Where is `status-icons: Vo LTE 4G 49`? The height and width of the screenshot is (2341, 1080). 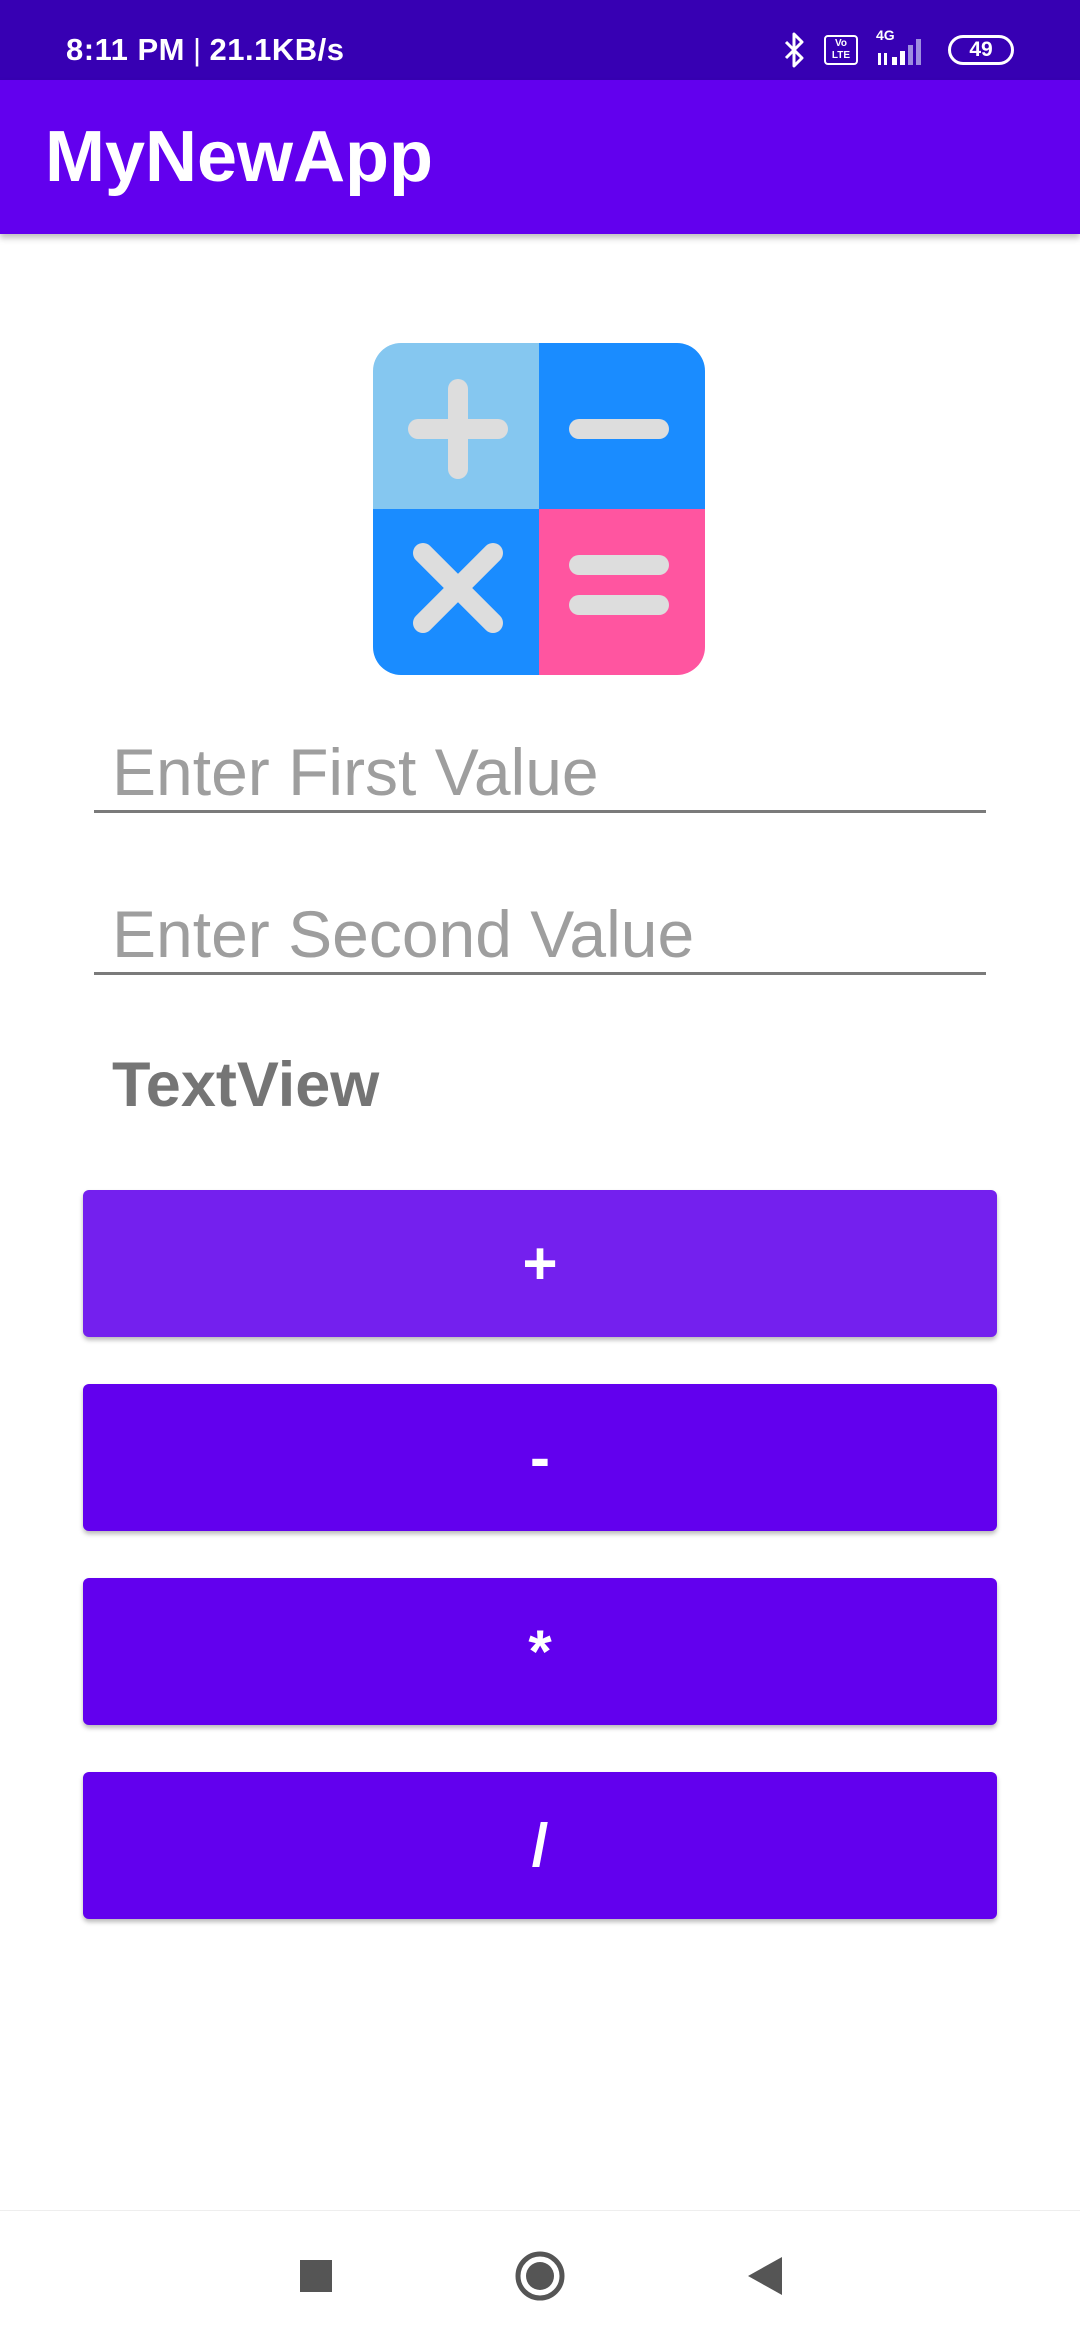
status-icons: Vo LTE 4G 49 is located at coordinates (889, 47).